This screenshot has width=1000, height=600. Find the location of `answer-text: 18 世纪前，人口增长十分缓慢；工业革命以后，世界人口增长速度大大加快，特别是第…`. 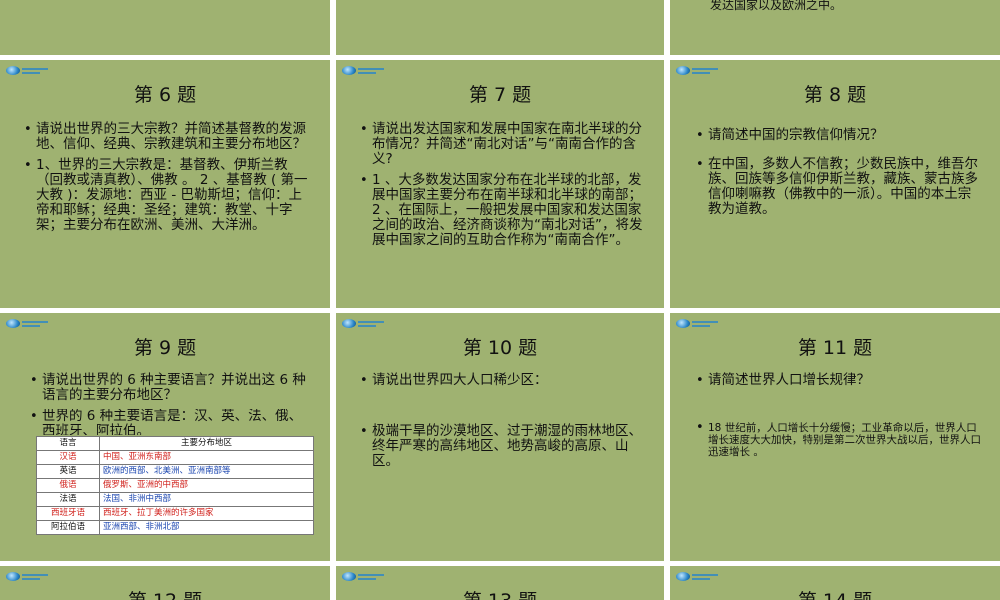

answer-text: 18 世纪前，人口增长十分缓慢；工业革命以后，世界人口增长速度大大加快，特别是第… is located at coordinates (839, 440).